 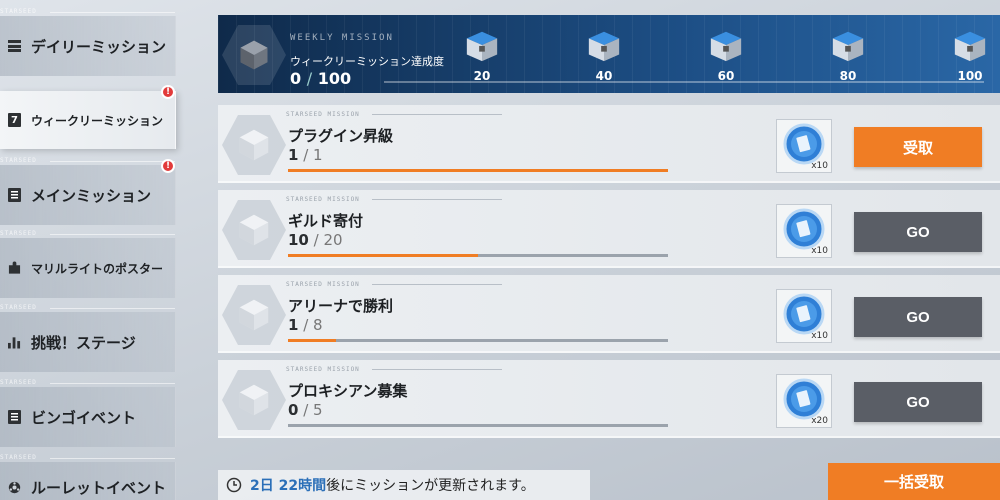 What do you see at coordinates (848, 76) in the screenshot?
I see `milestone-value: 80` at bounding box center [848, 76].